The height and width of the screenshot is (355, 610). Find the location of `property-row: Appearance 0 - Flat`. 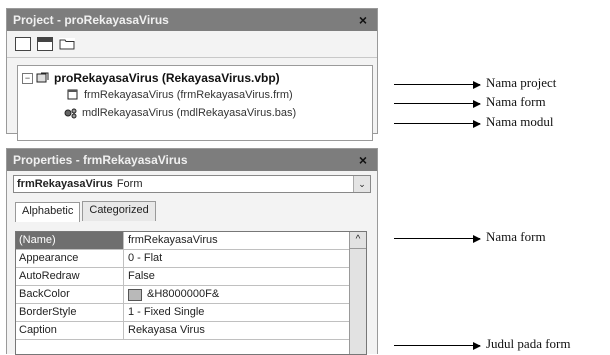

property-row: Appearance 0 - Flat is located at coordinates (191, 259).